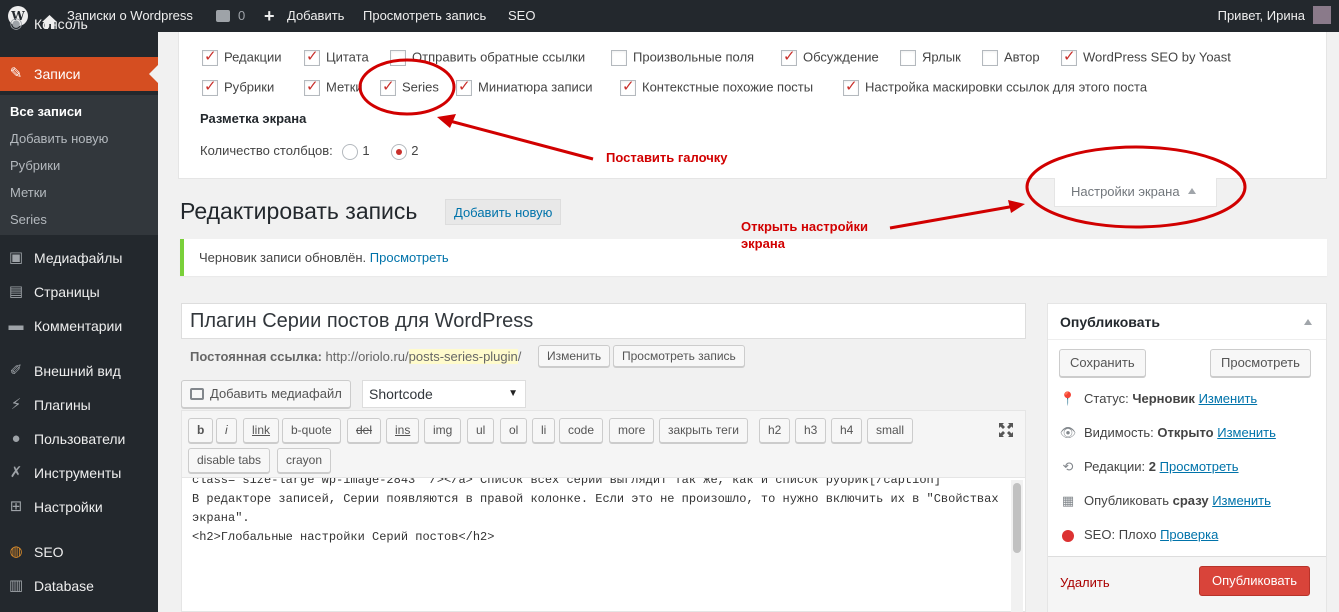 Image resolution: width=1339 pixels, height=612 pixels. Describe the element at coordinates (311, 430) in the screenshot. I see `qt-bquote-button: b-quote` at that location.